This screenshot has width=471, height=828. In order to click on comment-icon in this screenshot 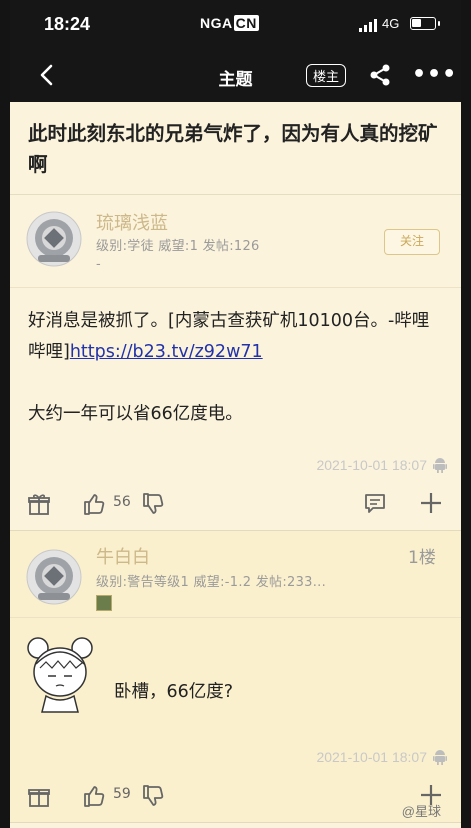, I will do `click(375, 503)`.